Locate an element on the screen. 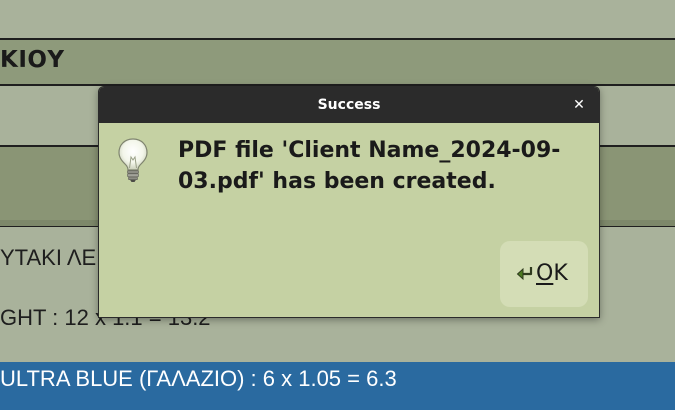  ok-button-label: OK is located at coordinates (552, 274).